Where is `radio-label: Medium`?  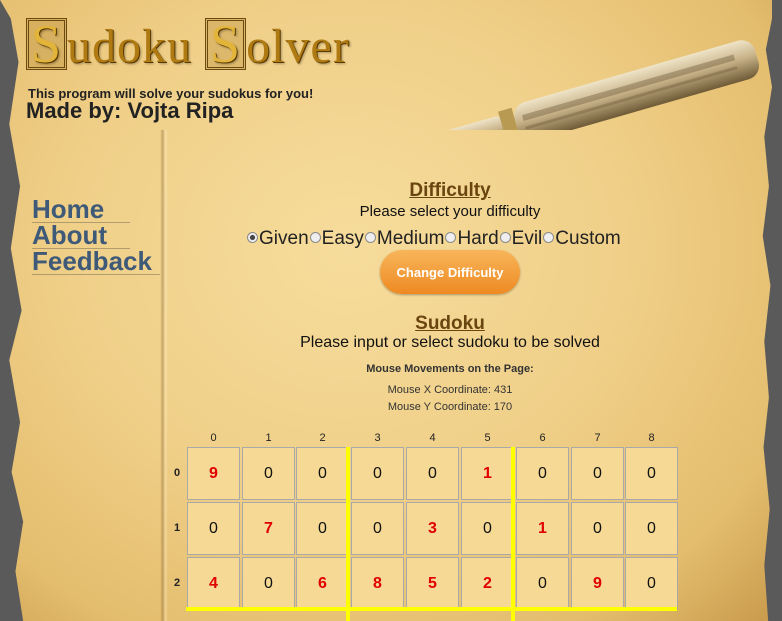
radio-label: Medium is located at coordinates (410, 238).